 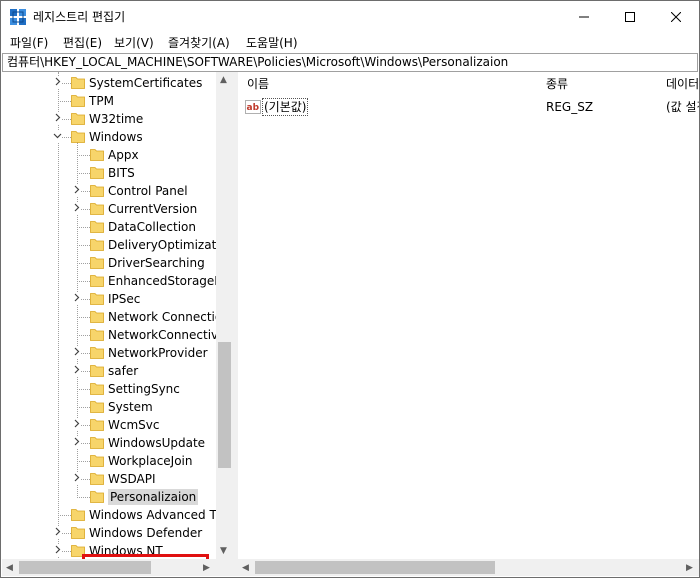 What do you see at coordinates (584, 17) in the screenshot?
I see `minimize-button` at bounding box center [584, 17].